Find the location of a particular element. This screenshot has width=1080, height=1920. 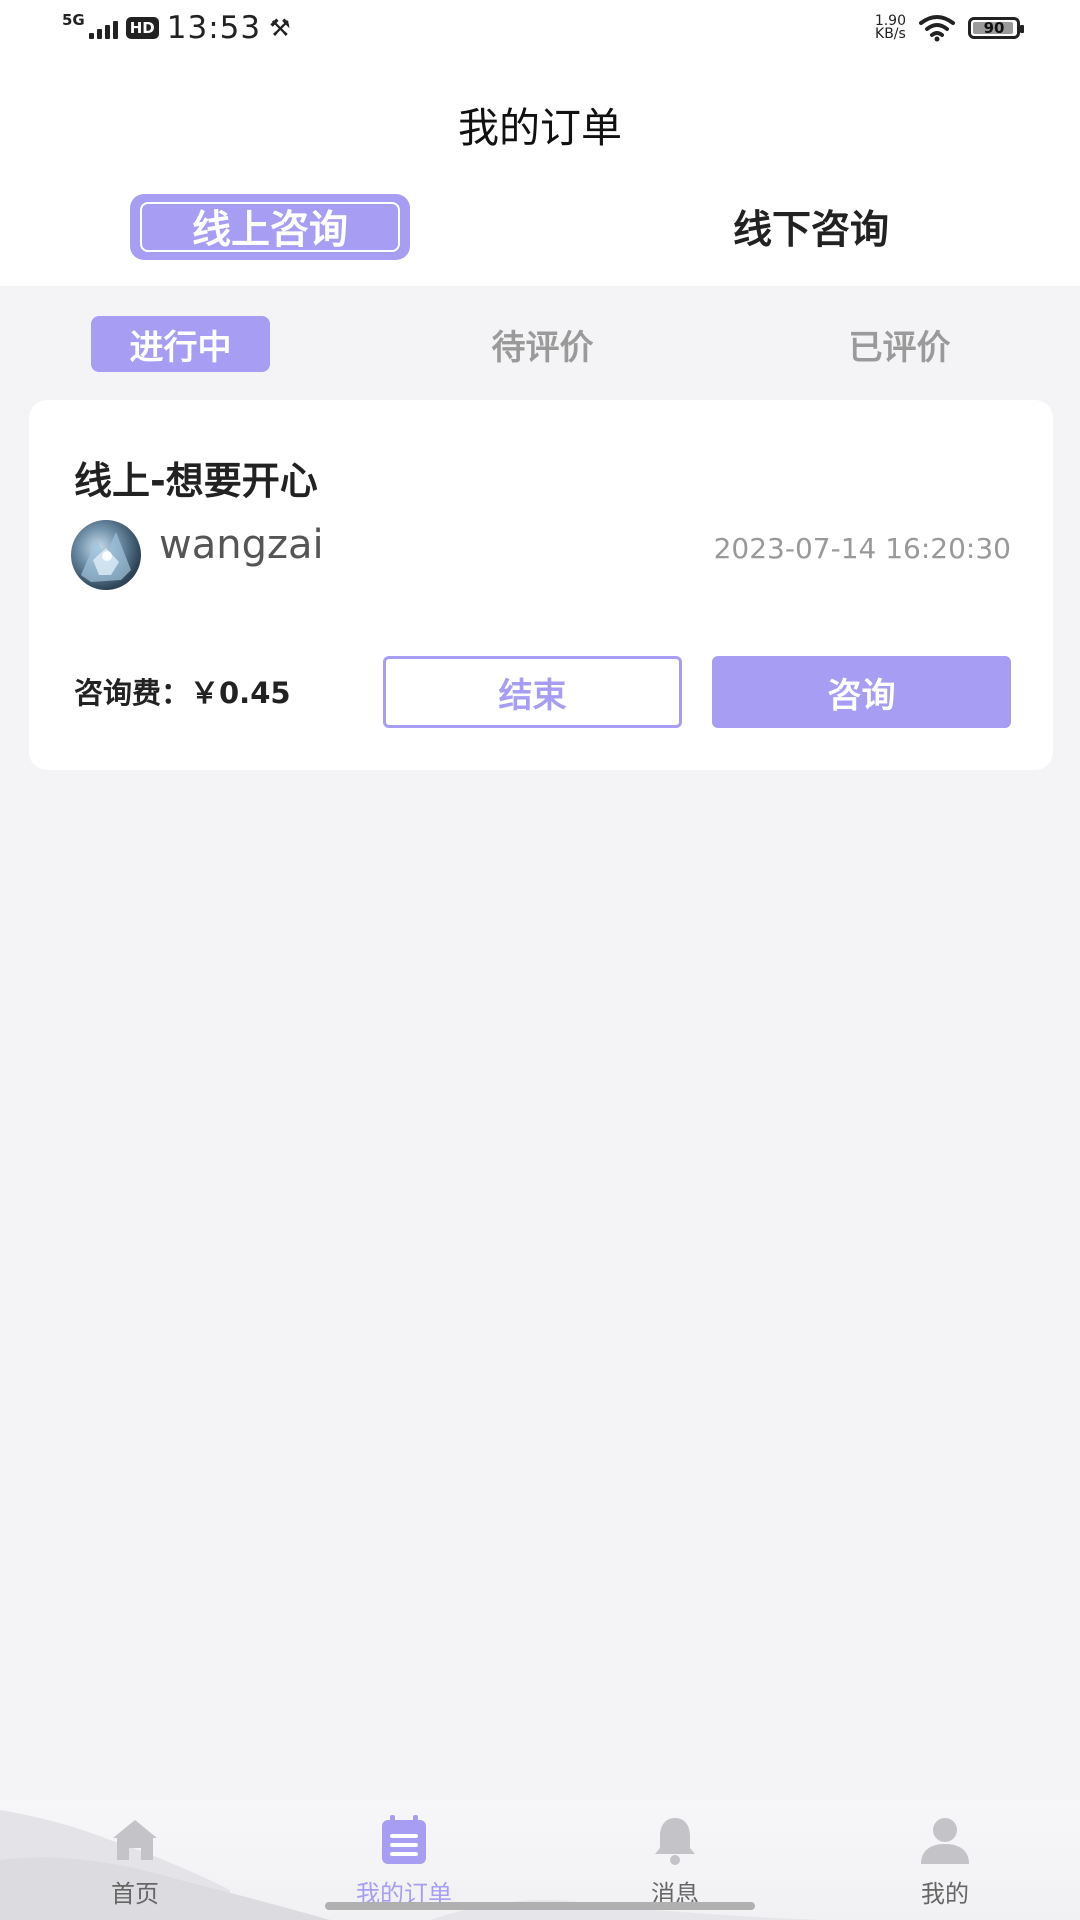

tab-online-consult: 线上咨询 is located at coordinates (270, 227).